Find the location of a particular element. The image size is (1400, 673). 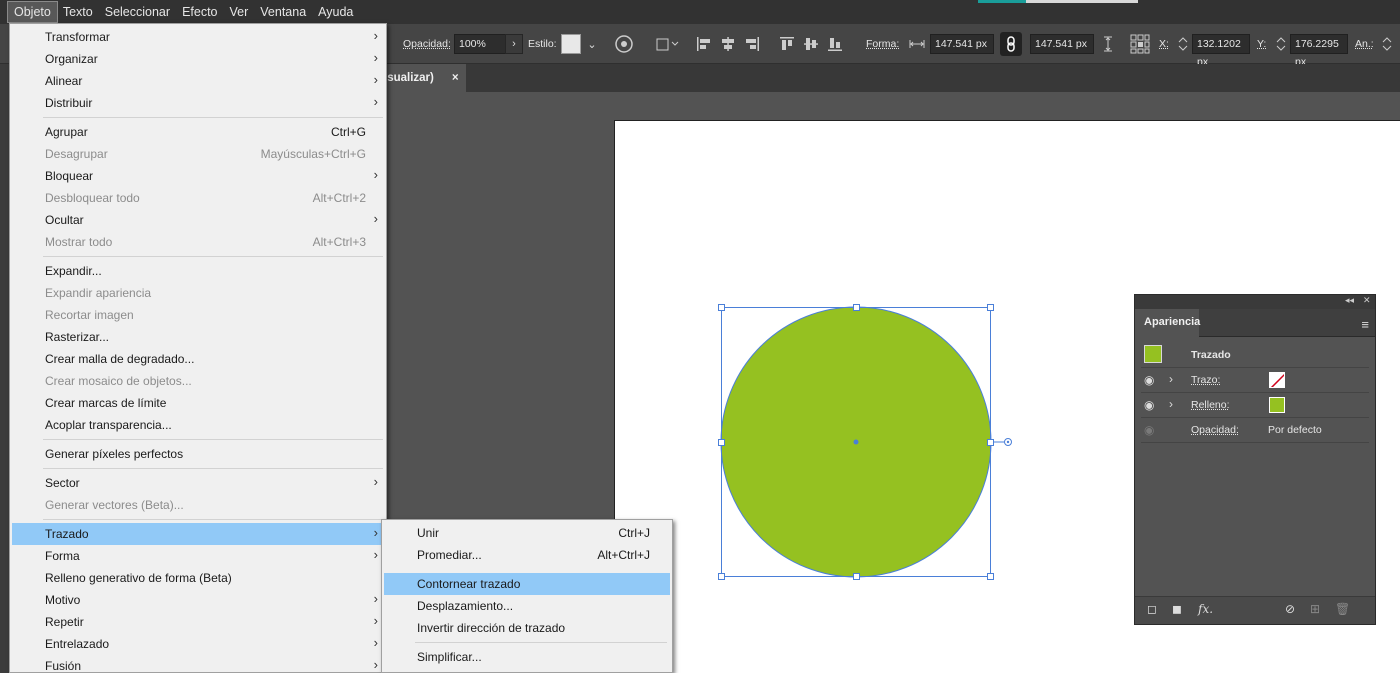

align-left-icon is located at coordinates (704, 44).